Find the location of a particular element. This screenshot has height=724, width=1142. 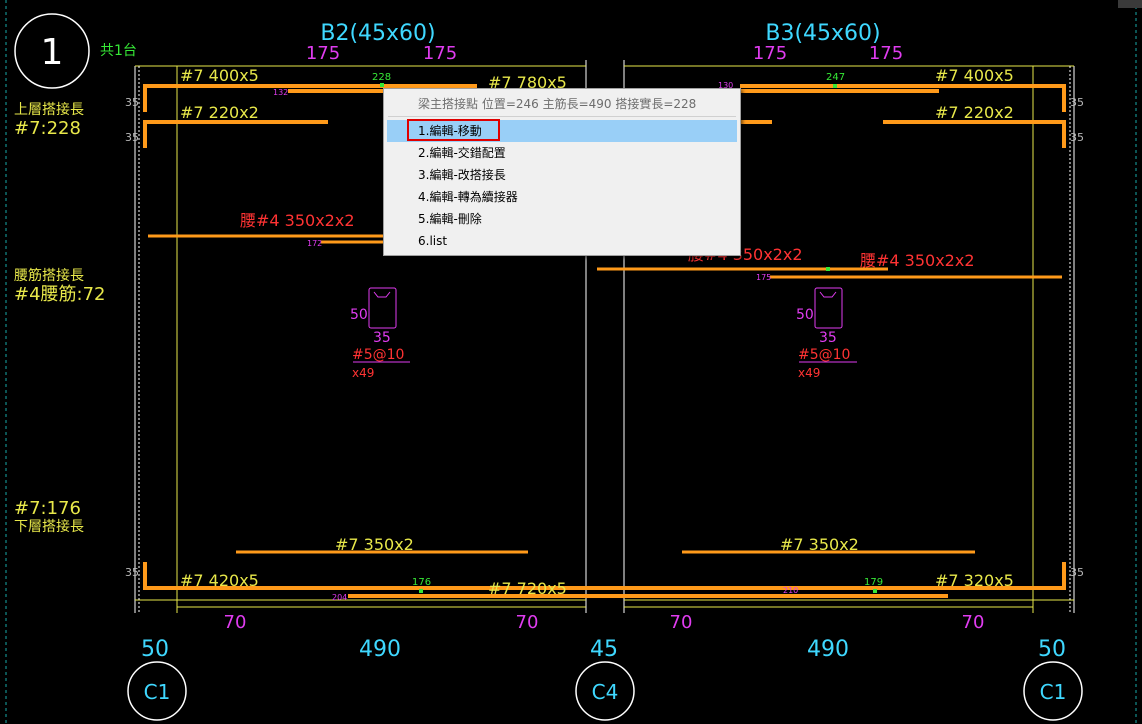

menu-item-list: 6.list is located at coordinates (562, 241).